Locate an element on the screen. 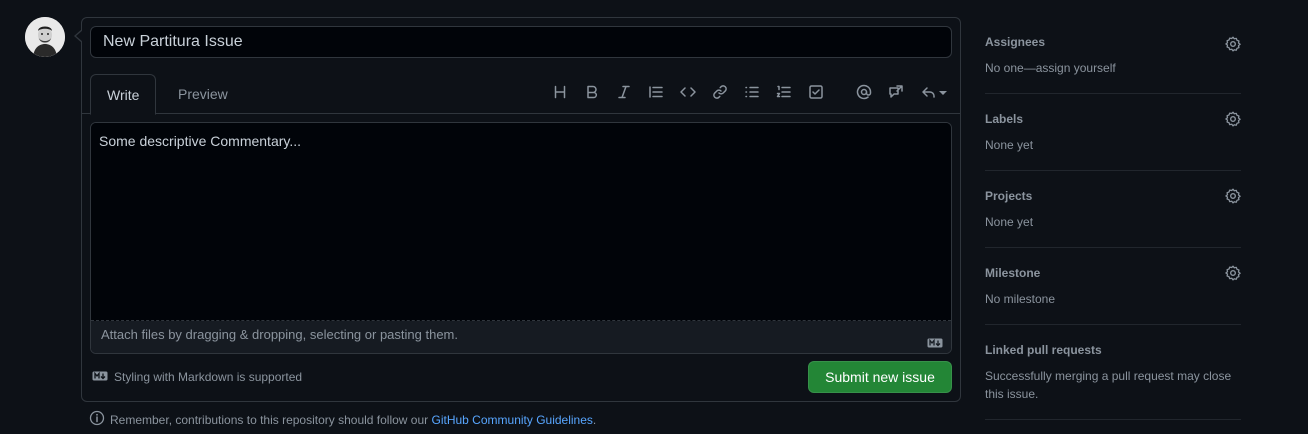 The image size is (1308, 434). tab-write: Write is located at coordinates (123, 94).